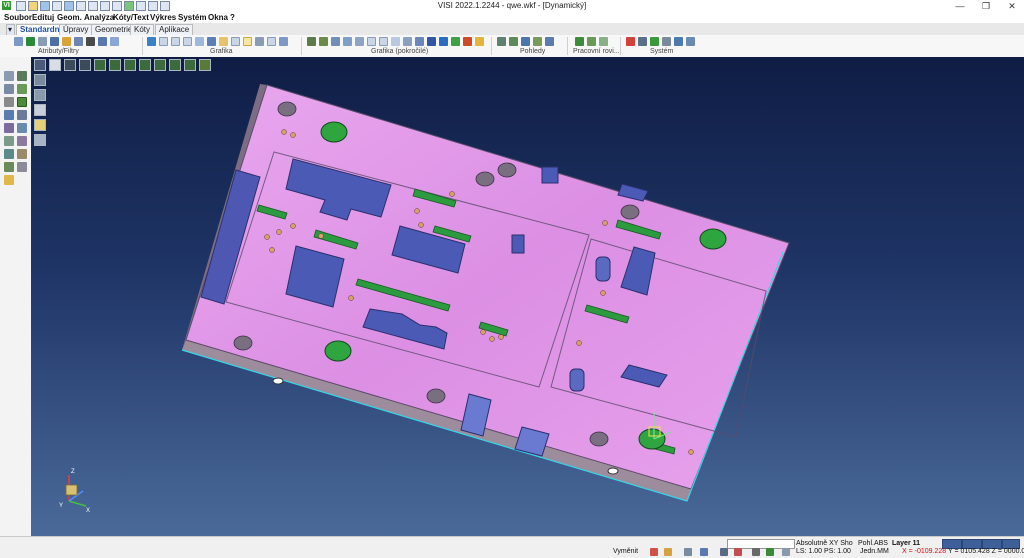  Describe the element at coordinates (455, 41) in the screenshot. I see `sphere-green-icon` at that location.